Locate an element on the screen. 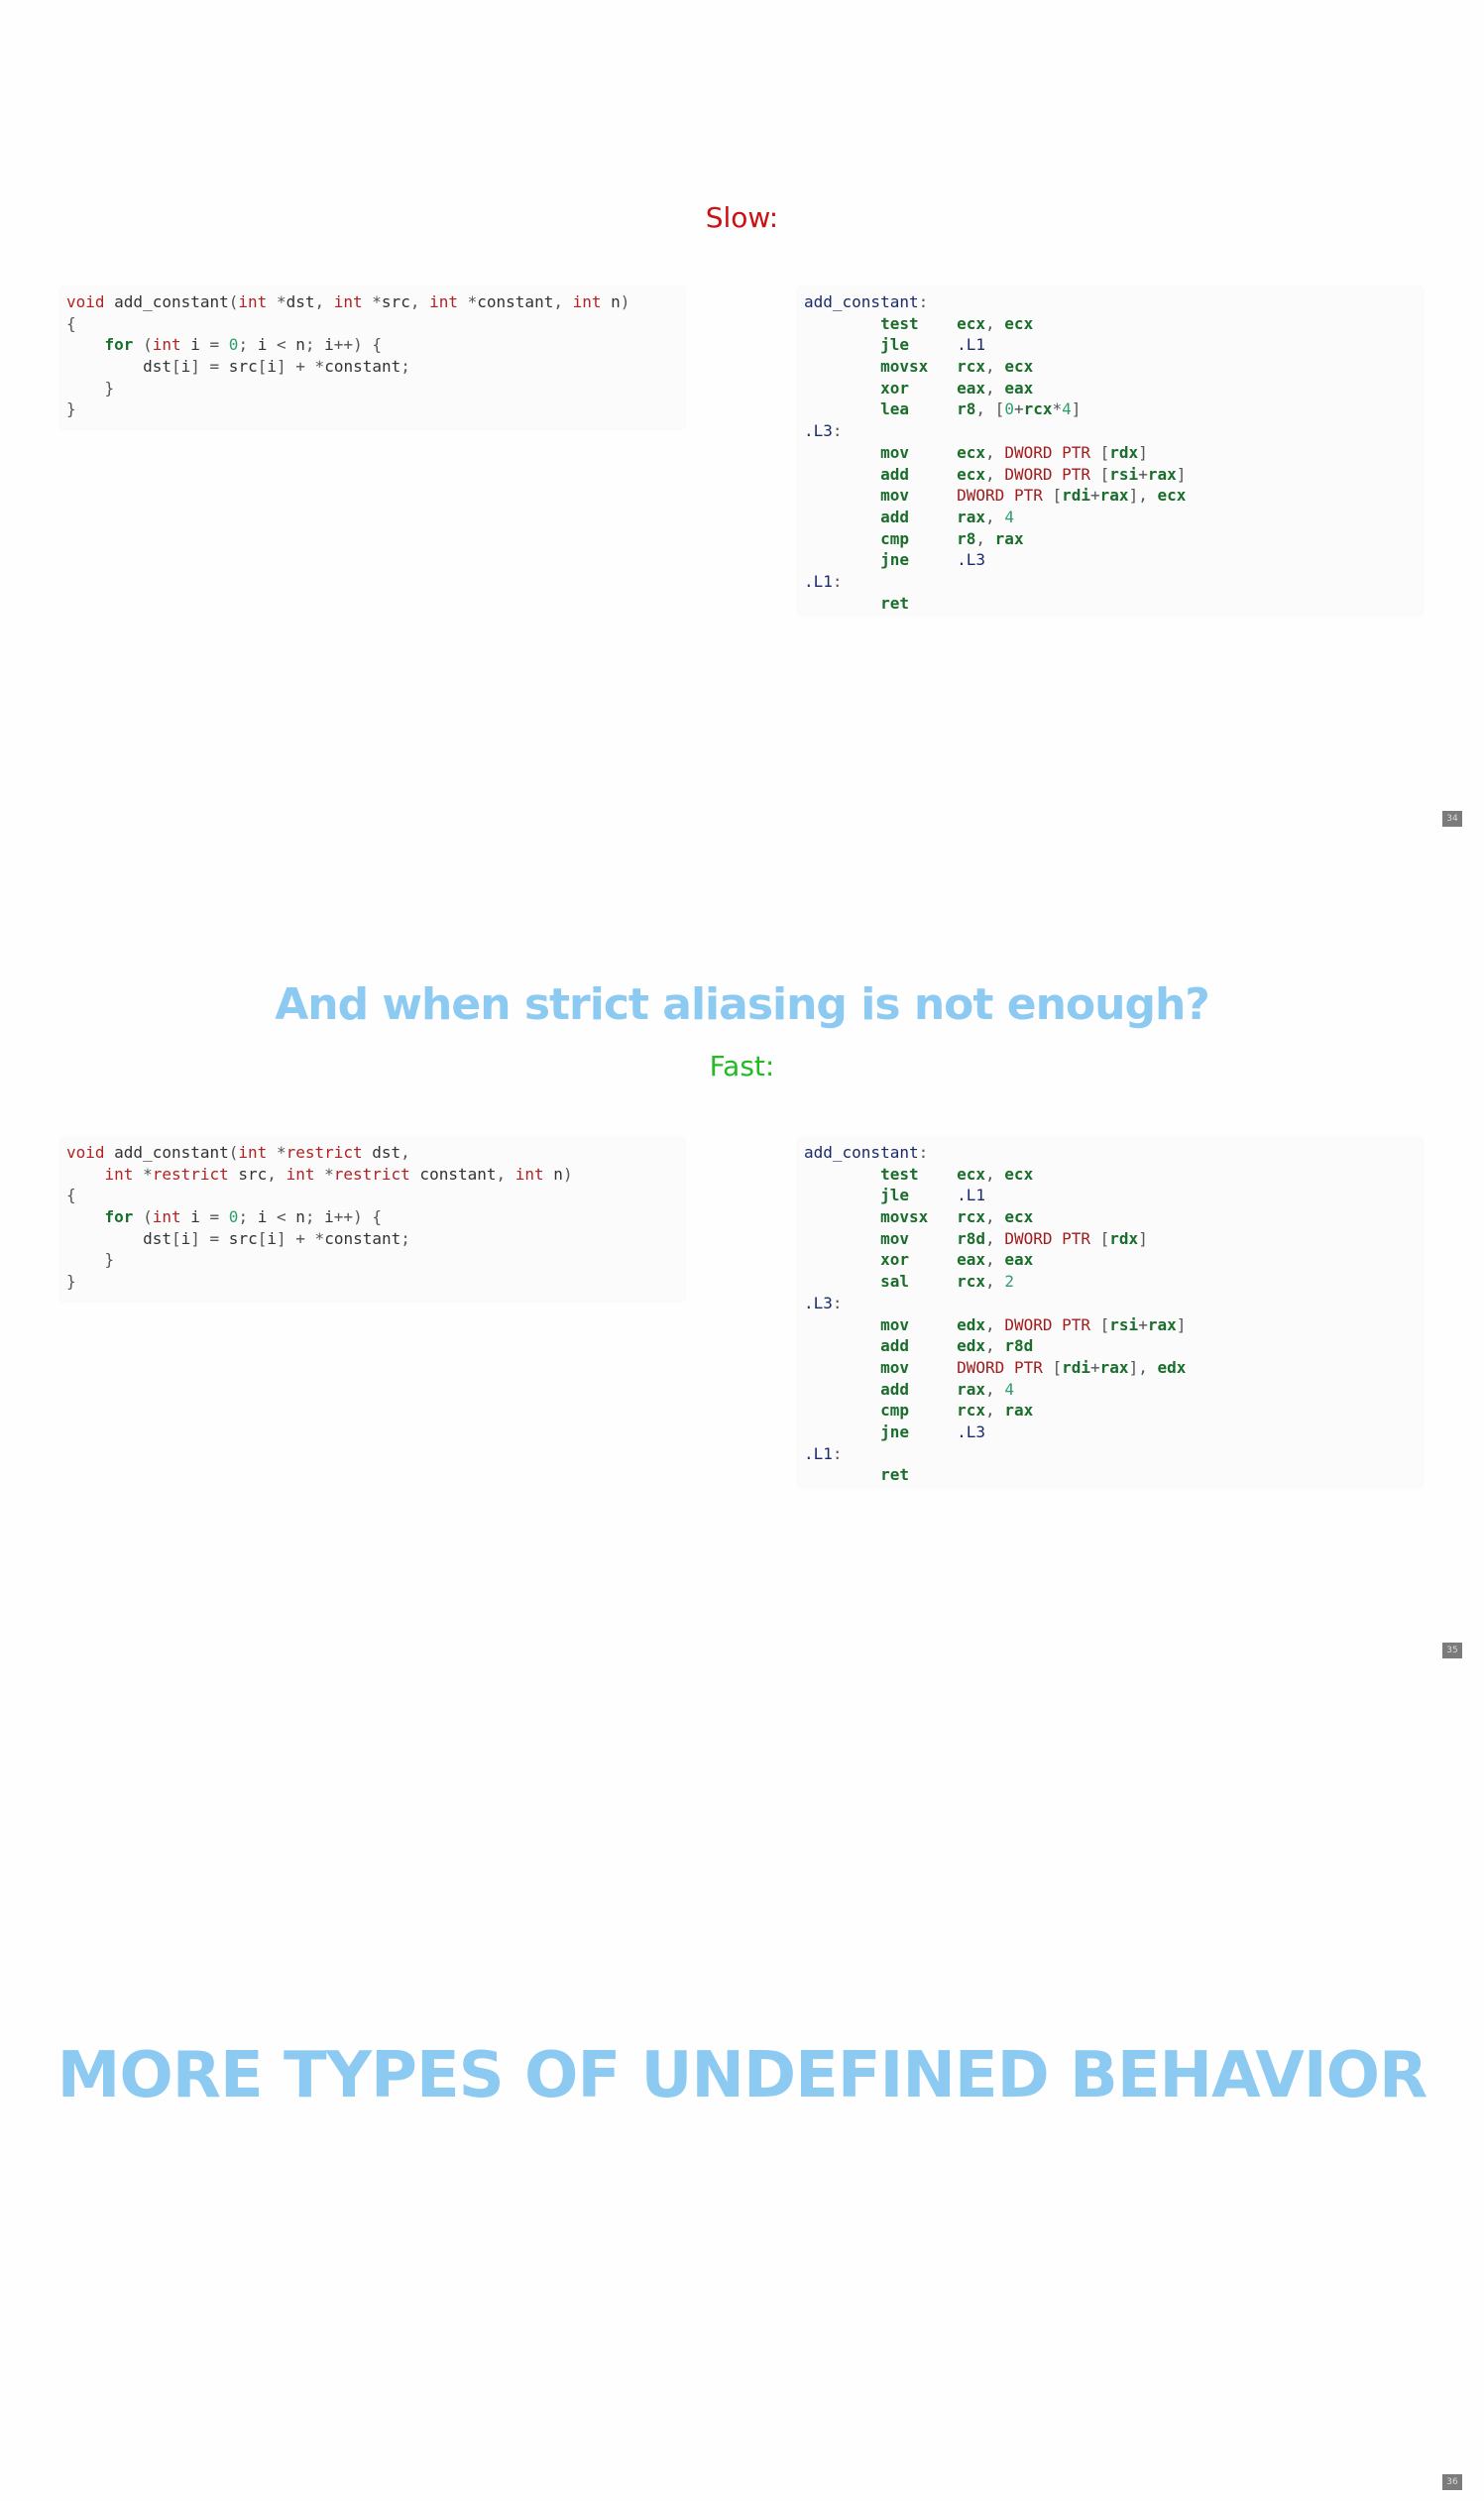 The image size is (1484, 2503). page-number: 34 is located at coordinates (1452, 819).